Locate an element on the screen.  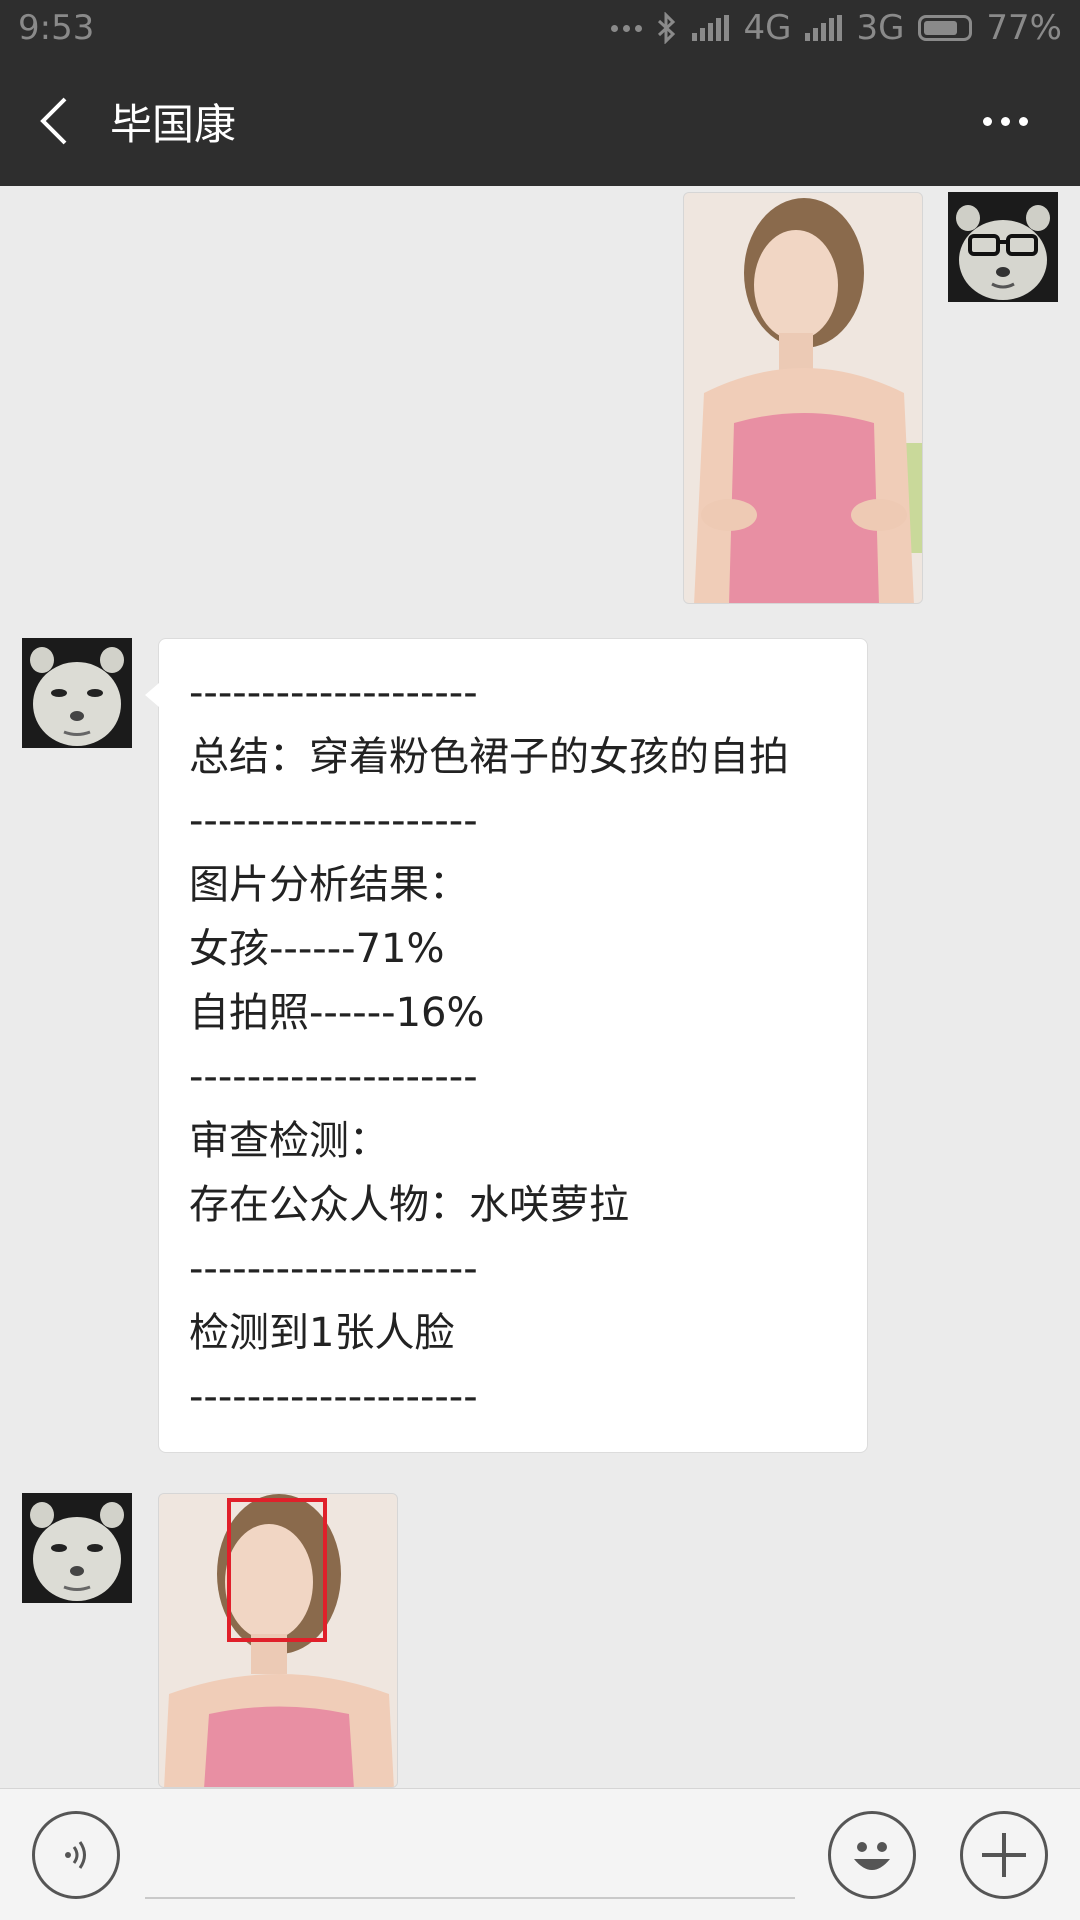
battery-level is located at coordinates (940, 28).